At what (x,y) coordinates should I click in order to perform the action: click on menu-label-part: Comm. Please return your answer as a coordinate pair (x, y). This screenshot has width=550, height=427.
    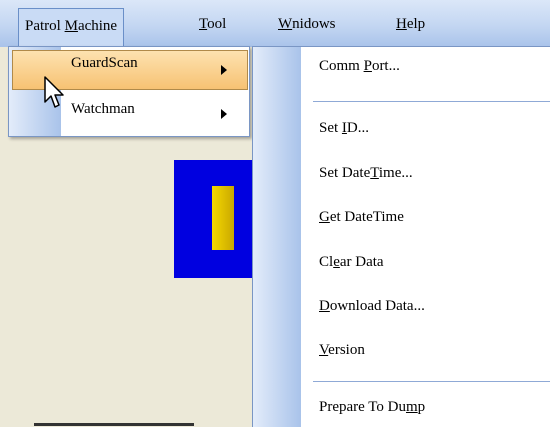
    Looking at the image, I should click on (341, 66).